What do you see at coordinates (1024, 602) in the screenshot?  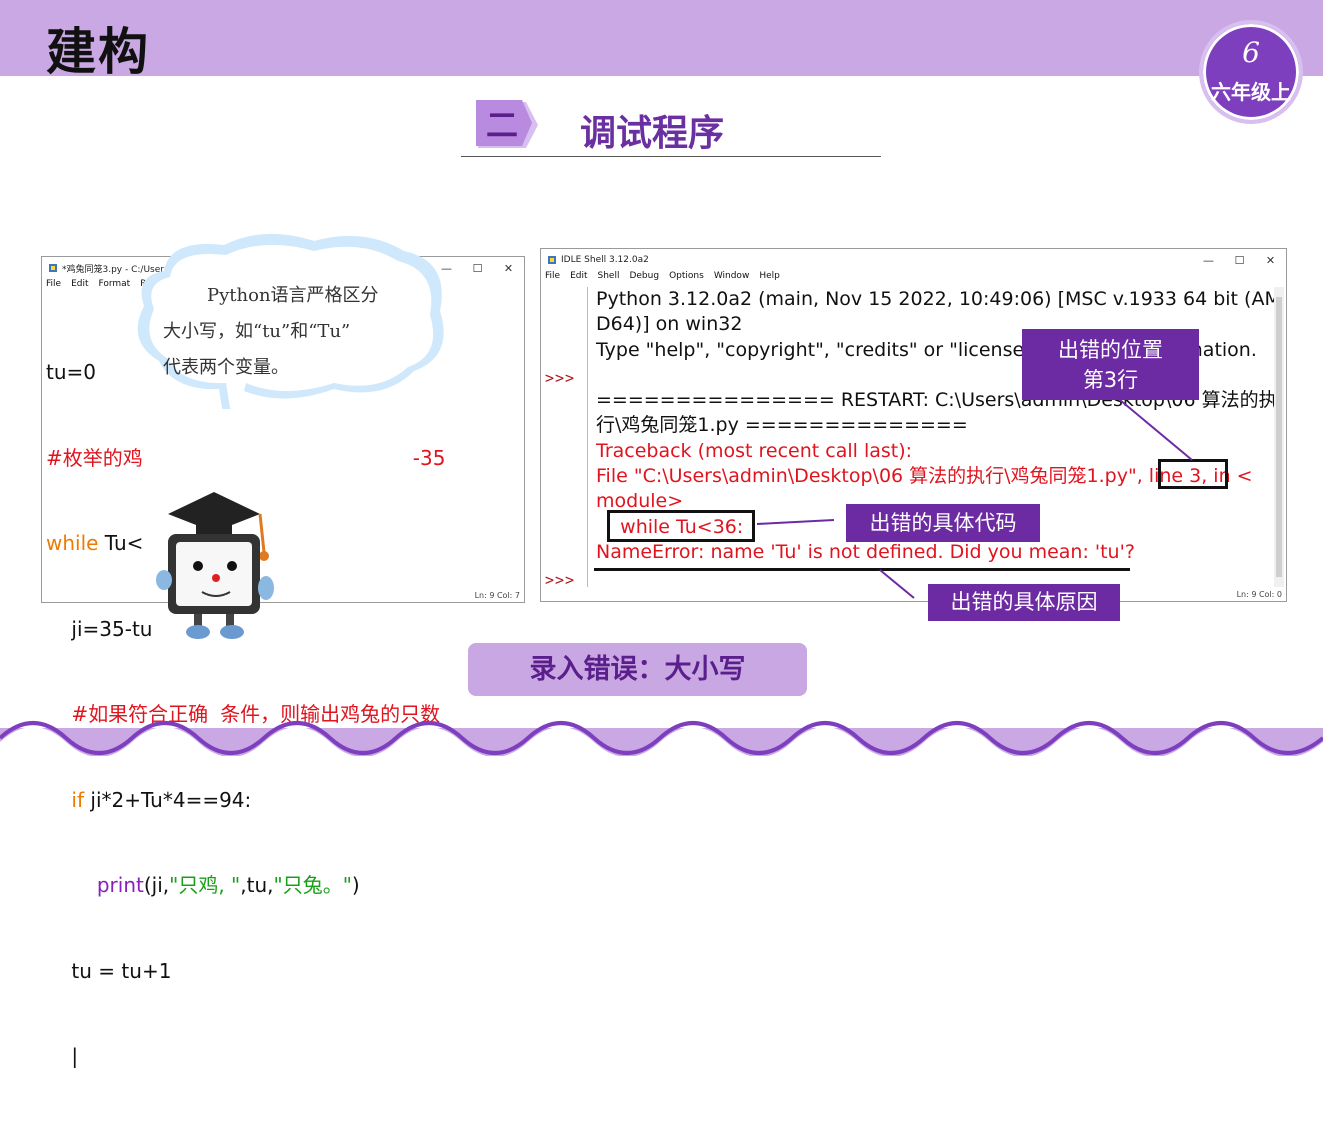 I see `error-reason-tag: 出错的具体原因` at bounding box center [1024, 602].